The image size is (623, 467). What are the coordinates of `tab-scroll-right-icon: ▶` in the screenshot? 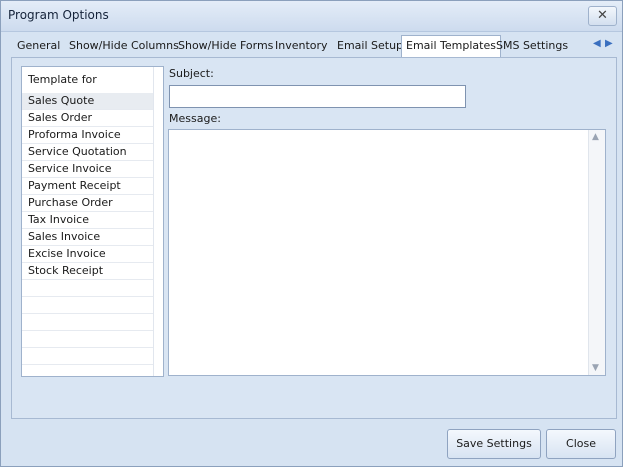 It's located at (609, 43).